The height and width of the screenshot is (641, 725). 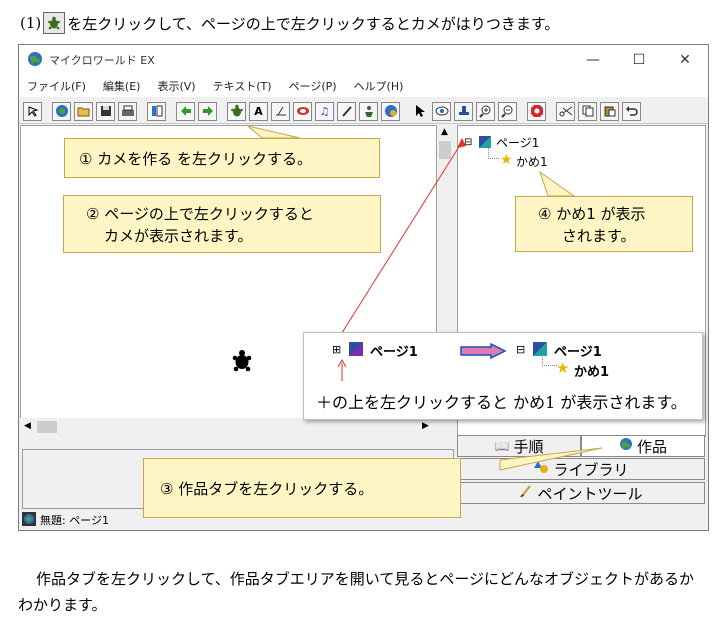 What do you see at coordinates (222, 224) in the screenshot?
I see `callout-2: ② ページの上で左クリックすると カメが表示されます。` at bounding box center [222, 224].